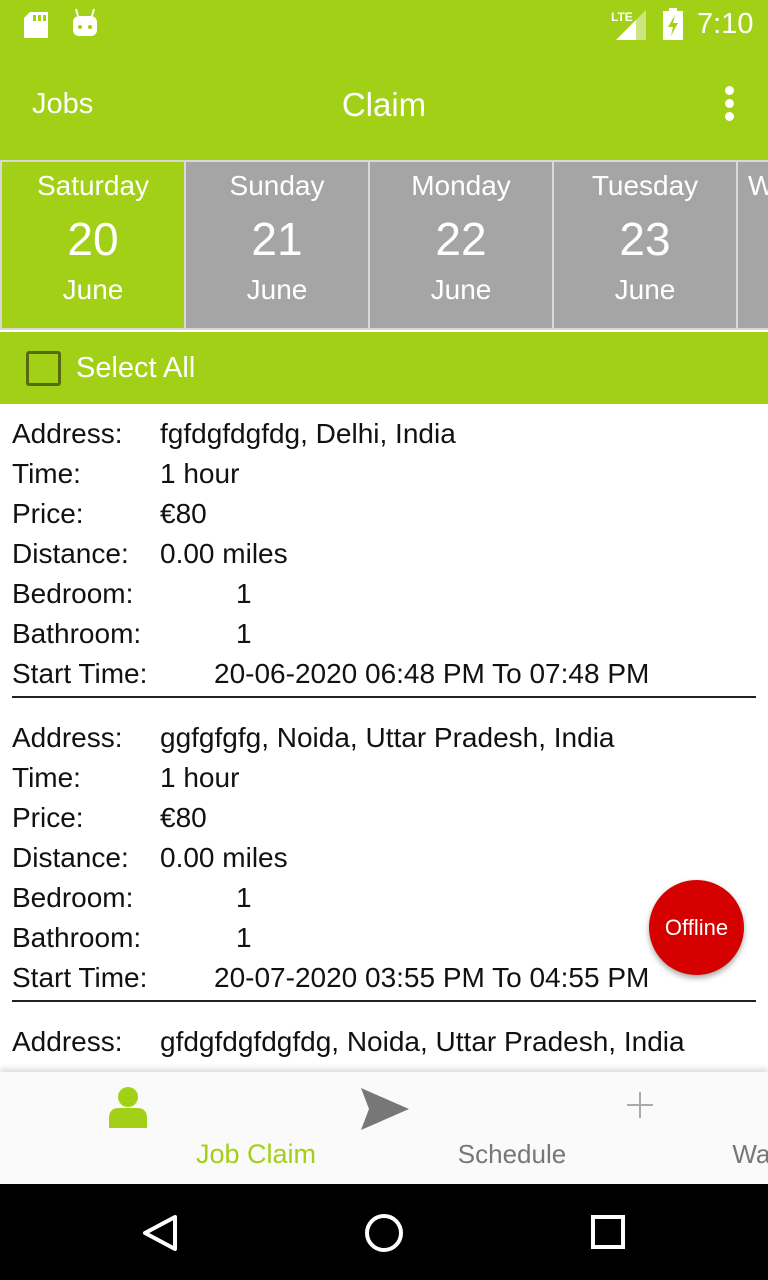  Describe the element at coordinates (385, 1109) in the screenshot. I see `send-icon` at that location.